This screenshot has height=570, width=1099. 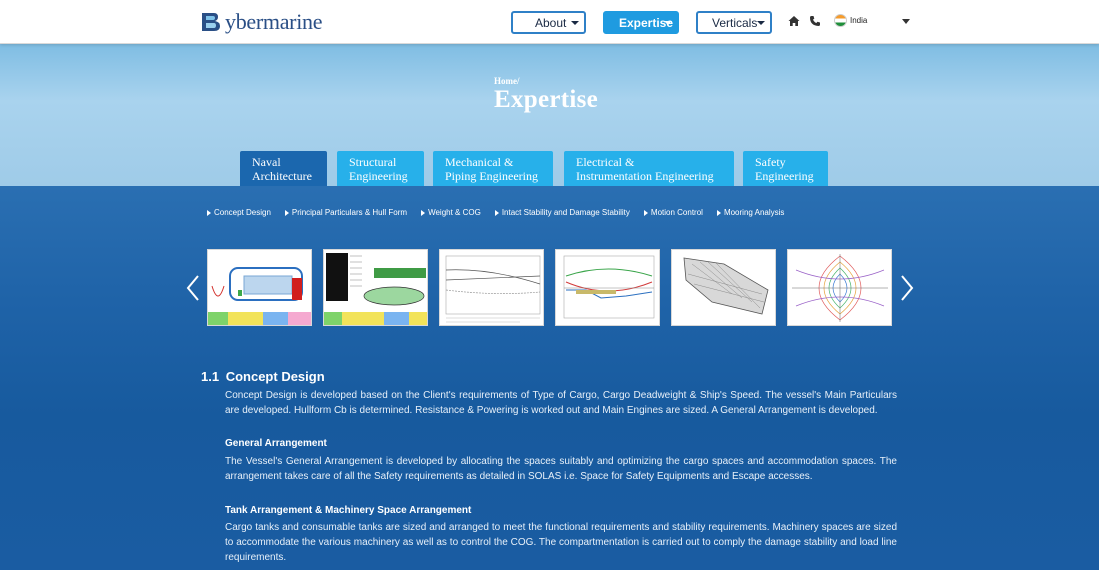 I want to click on nav-expertise-dropdown: Expertise, so click(x=641, y=22).